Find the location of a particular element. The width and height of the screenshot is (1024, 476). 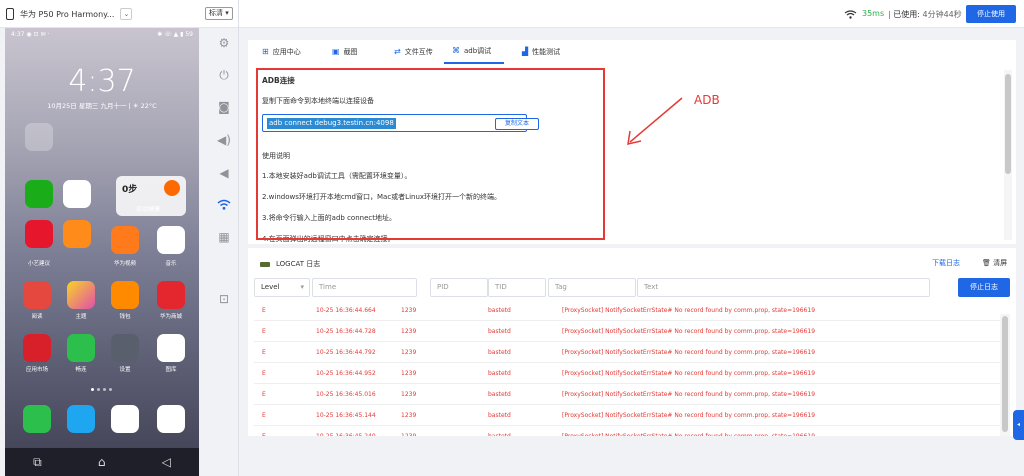

bottom-spacer is located at coordinates (632, 456).